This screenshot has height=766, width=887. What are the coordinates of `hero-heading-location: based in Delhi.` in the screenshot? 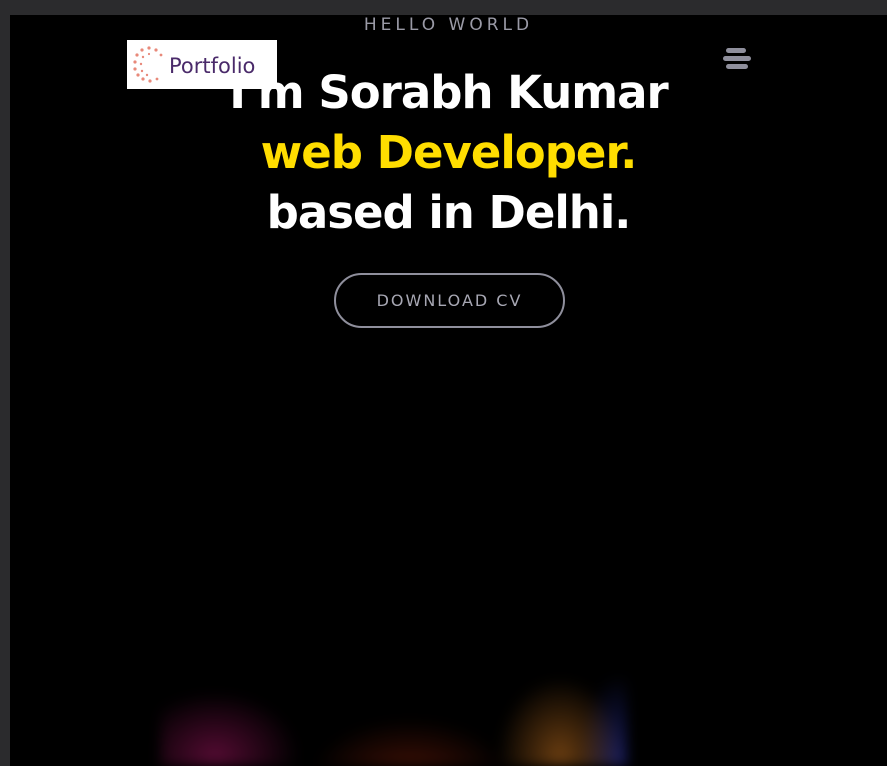 It's located at (449, 212).